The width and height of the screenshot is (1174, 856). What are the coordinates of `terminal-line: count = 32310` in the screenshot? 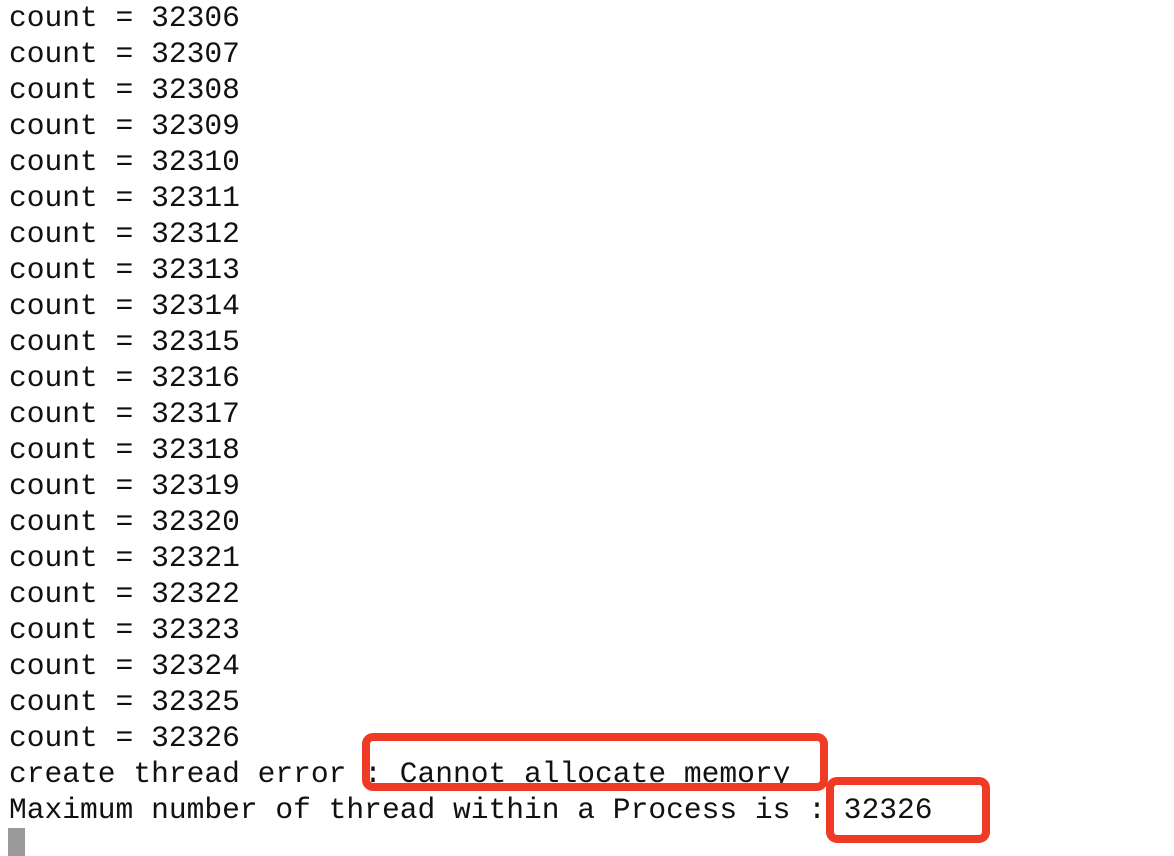 It's located at (124, 162).